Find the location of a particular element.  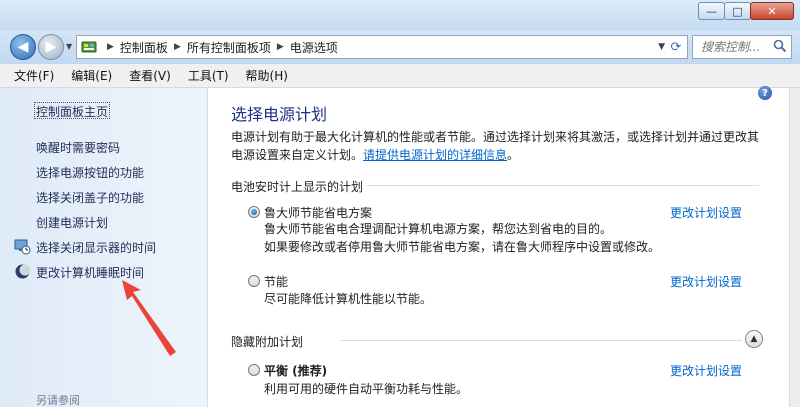

search-input is located at coordinates (736, 47).